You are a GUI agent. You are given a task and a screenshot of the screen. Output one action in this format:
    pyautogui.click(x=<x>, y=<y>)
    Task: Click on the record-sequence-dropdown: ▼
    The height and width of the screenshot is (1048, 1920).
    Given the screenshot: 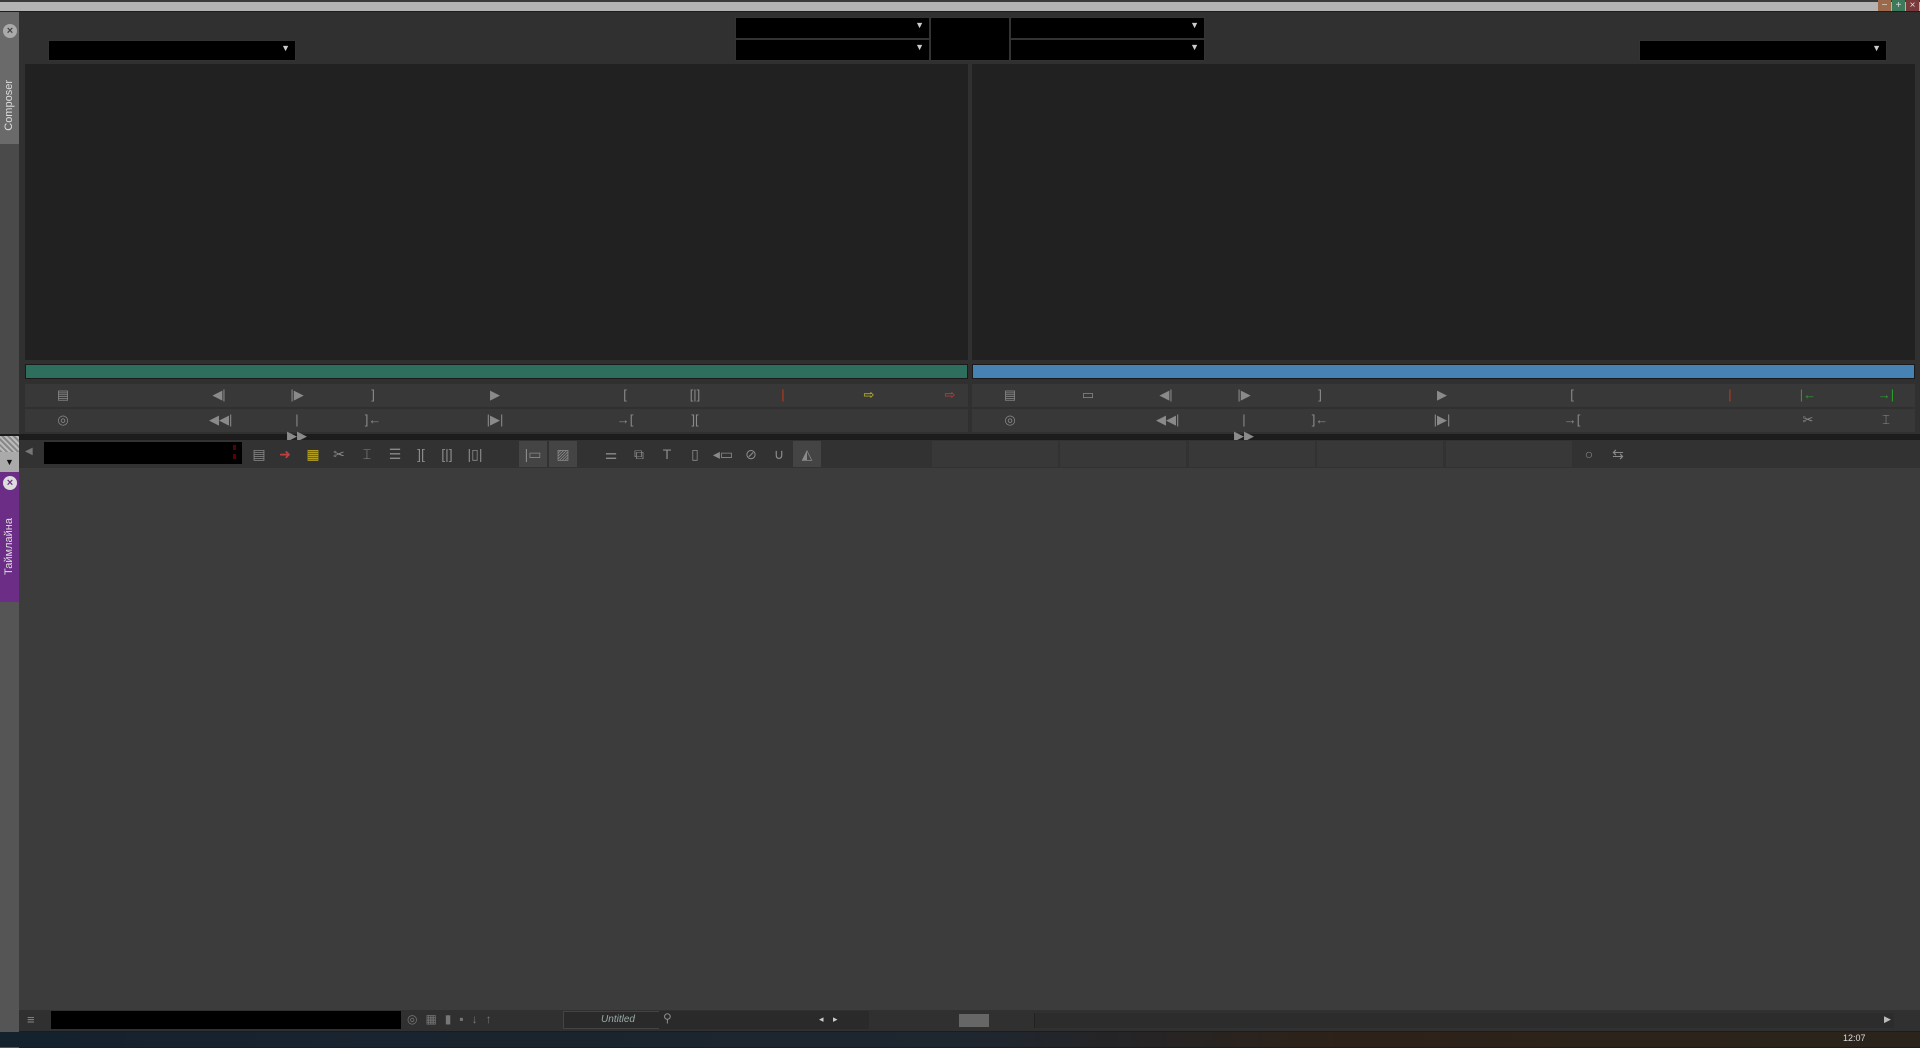 What is the action you would take?
    pyautogui.click(x=1763, y=50)
    